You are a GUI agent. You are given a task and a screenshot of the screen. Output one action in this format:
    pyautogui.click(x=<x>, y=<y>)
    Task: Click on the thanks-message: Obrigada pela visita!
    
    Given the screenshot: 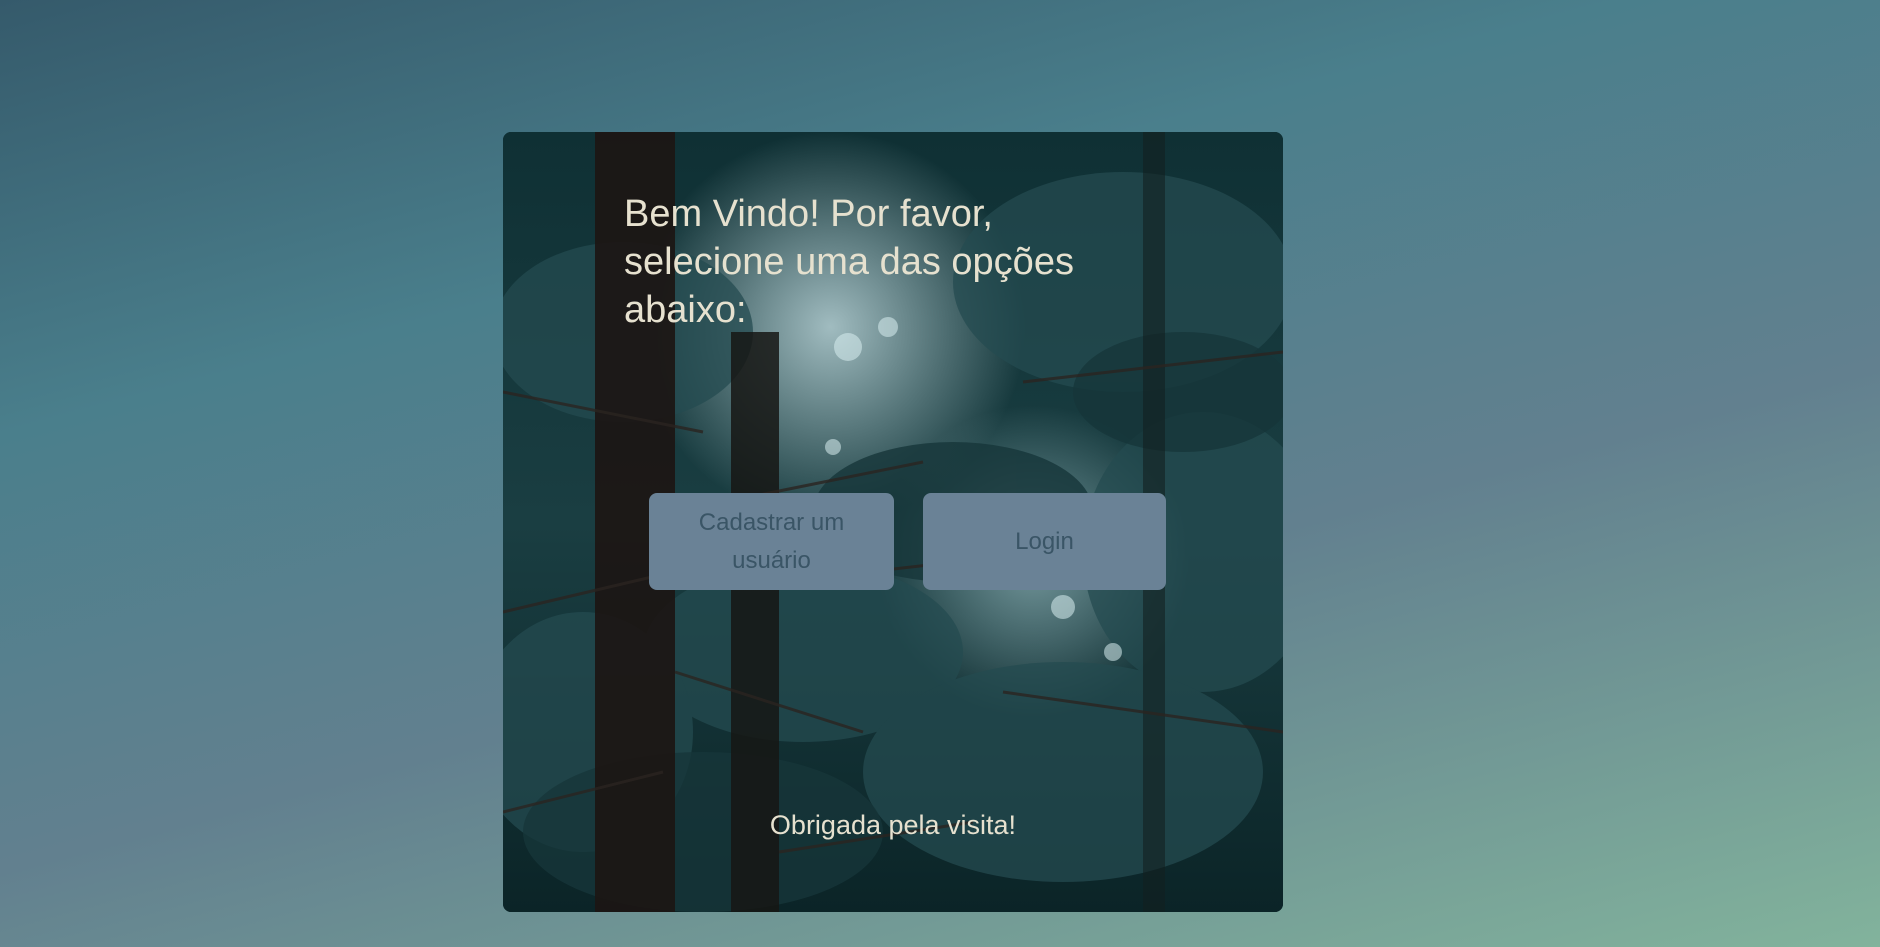 What is the action you would take?
    pyautogui.click(x=893, y=825)
    